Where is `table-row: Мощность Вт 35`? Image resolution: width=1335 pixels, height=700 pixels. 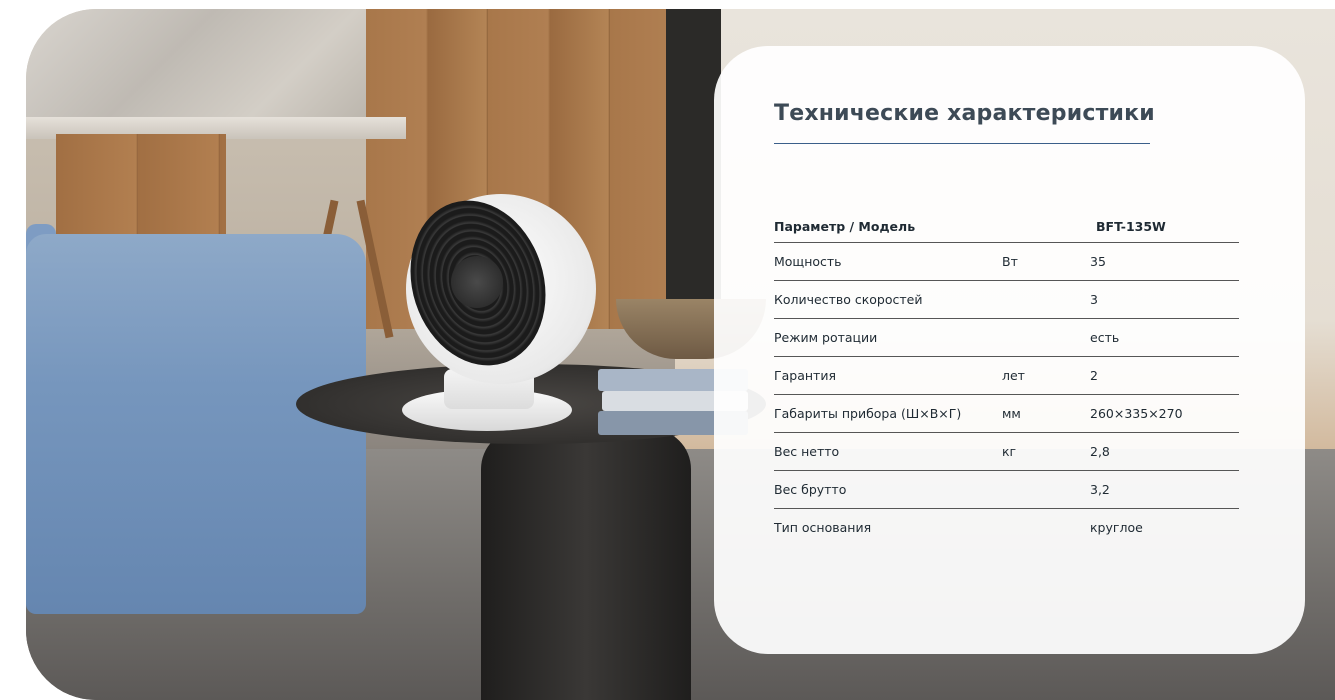 table-row: Мощность Вт 35 is located at coordinates (1006, 261).